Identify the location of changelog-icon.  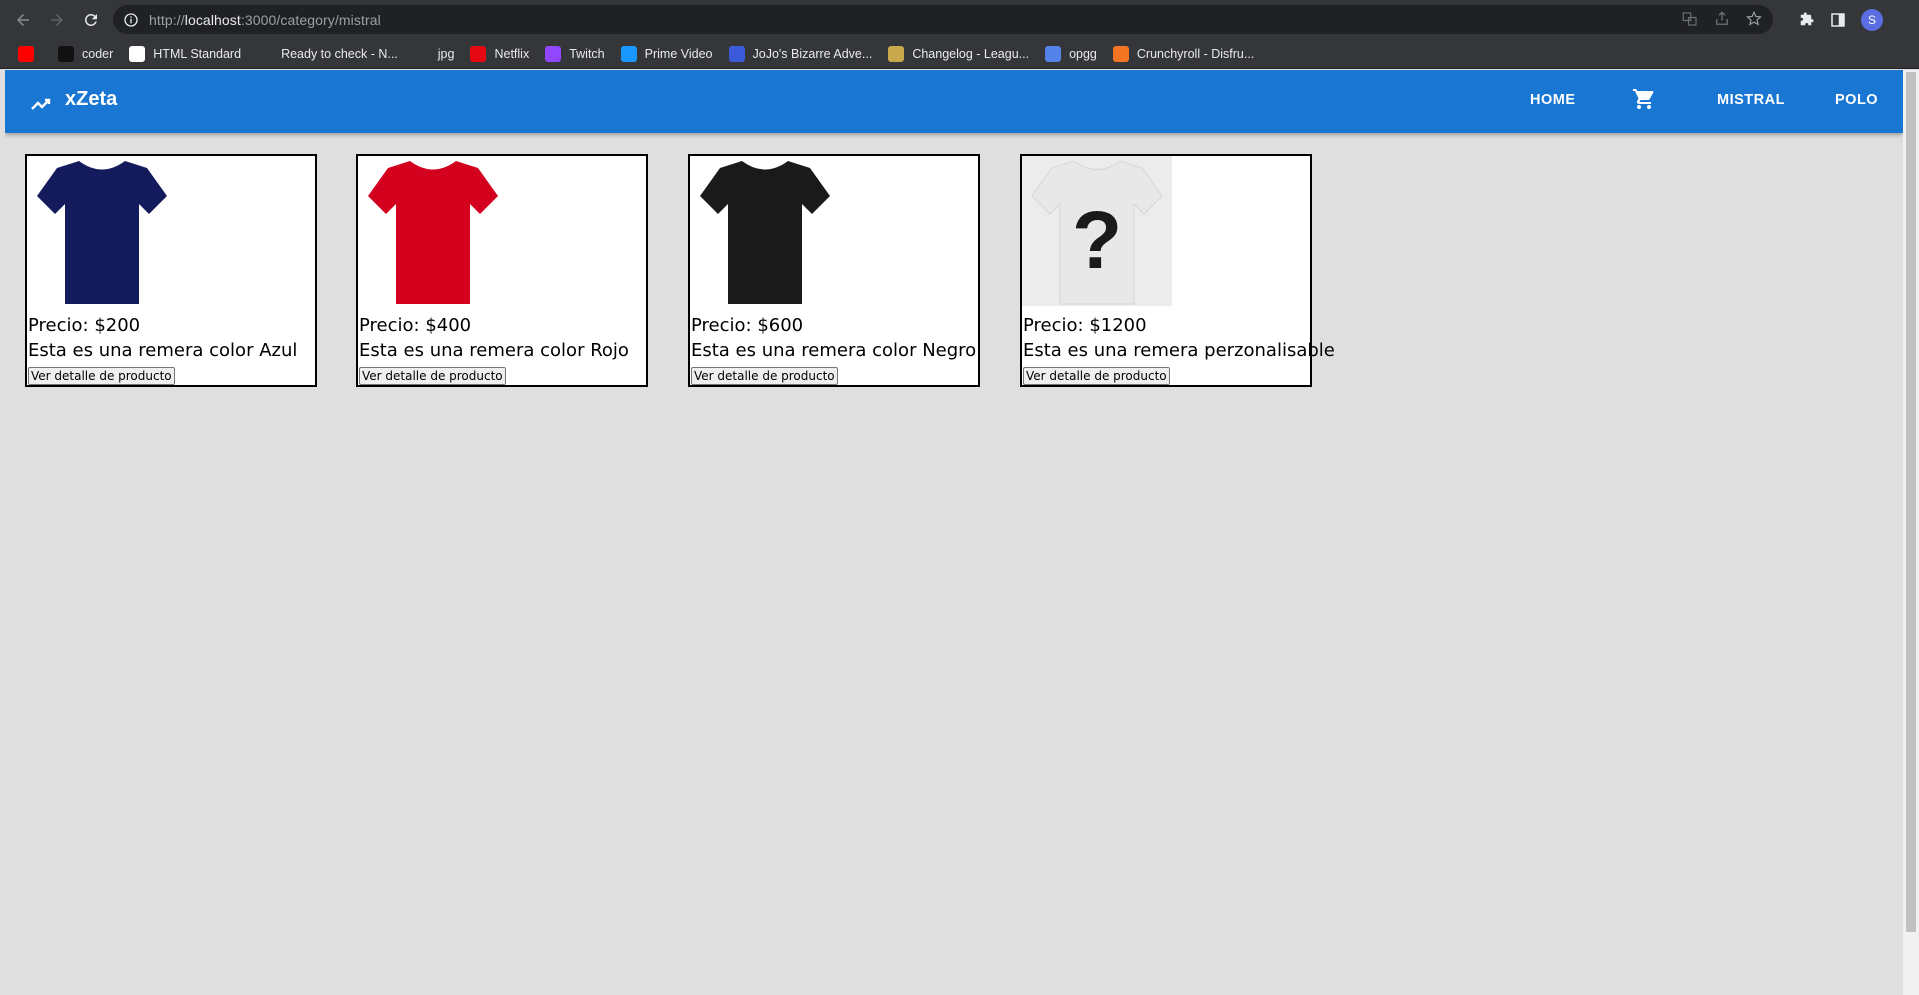
(896, 53).